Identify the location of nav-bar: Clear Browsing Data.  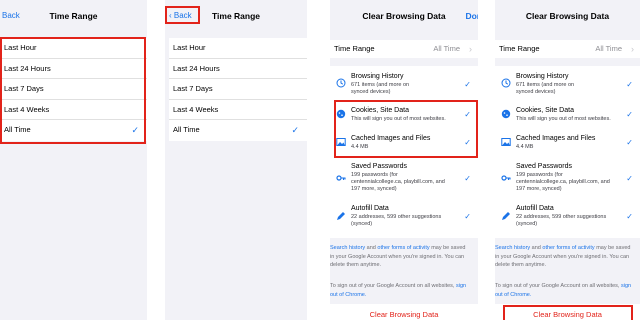
(567, 17).